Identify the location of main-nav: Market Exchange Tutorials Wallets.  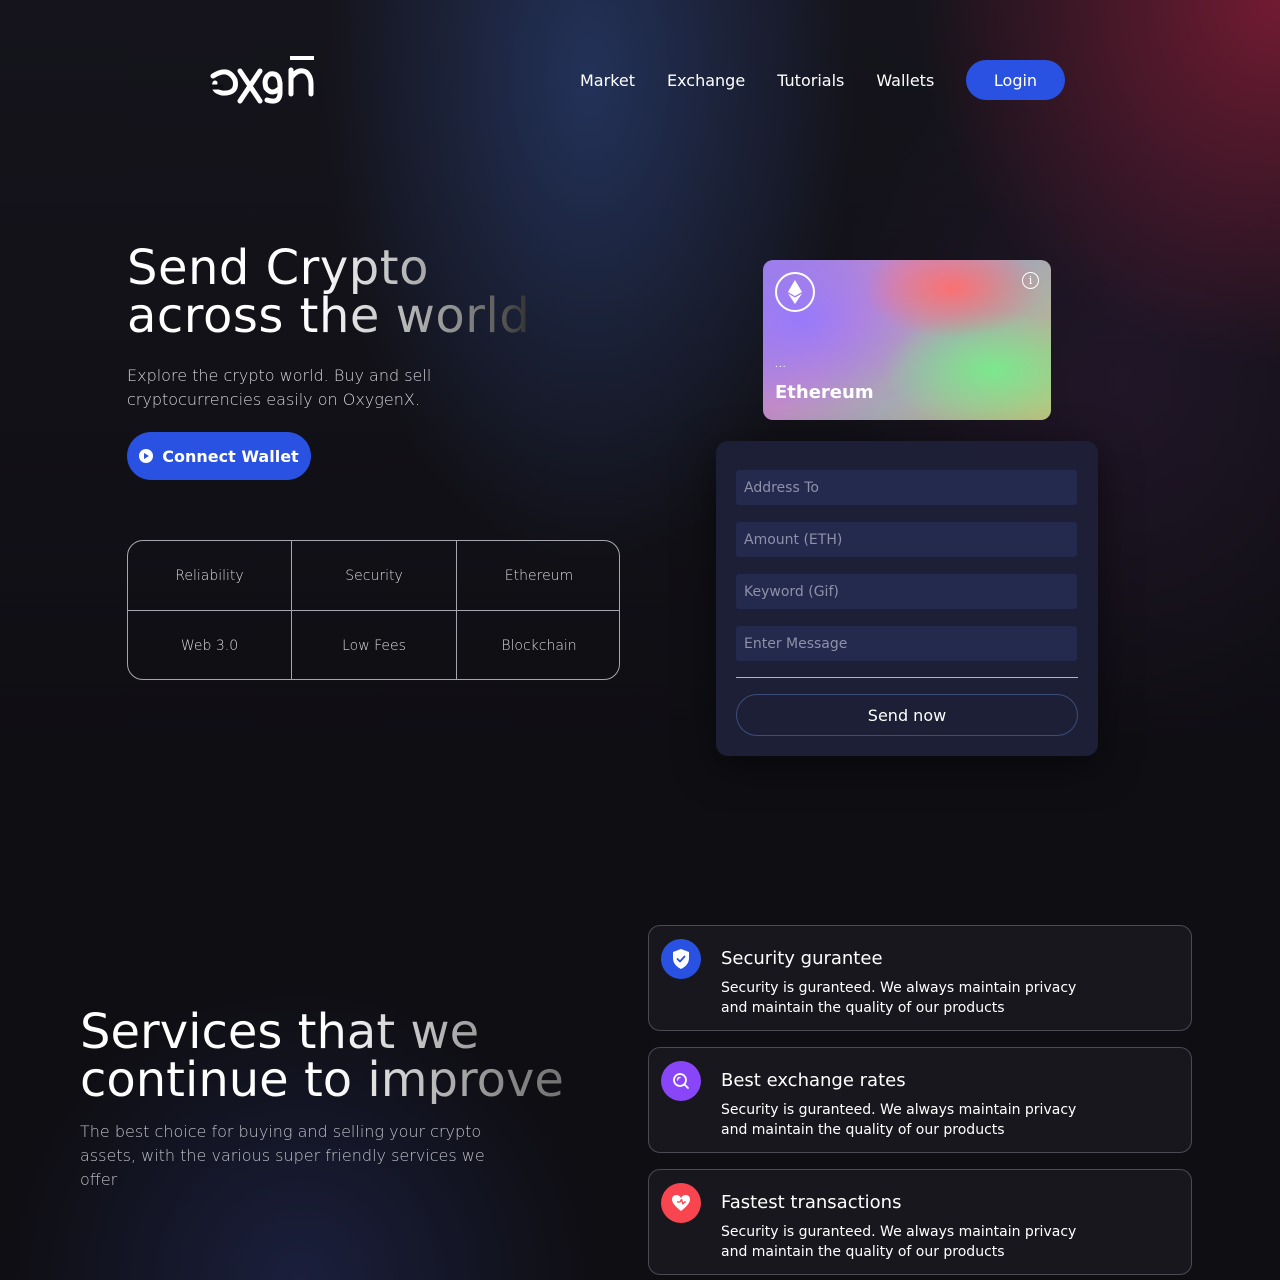
(773, 80).